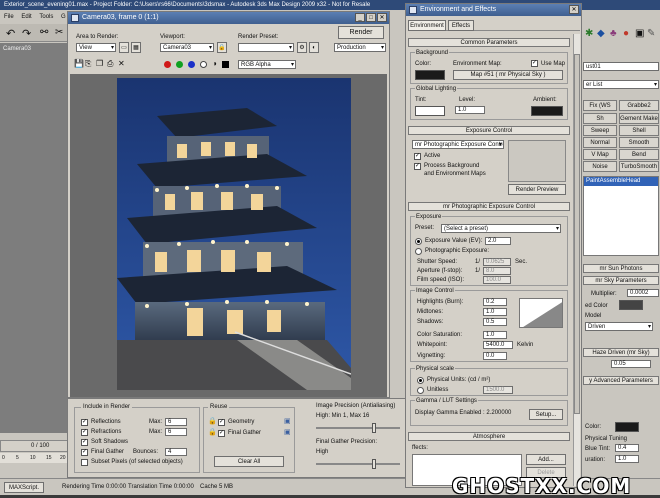  I want to click on env-close-button: ✕, so click(574, 9).